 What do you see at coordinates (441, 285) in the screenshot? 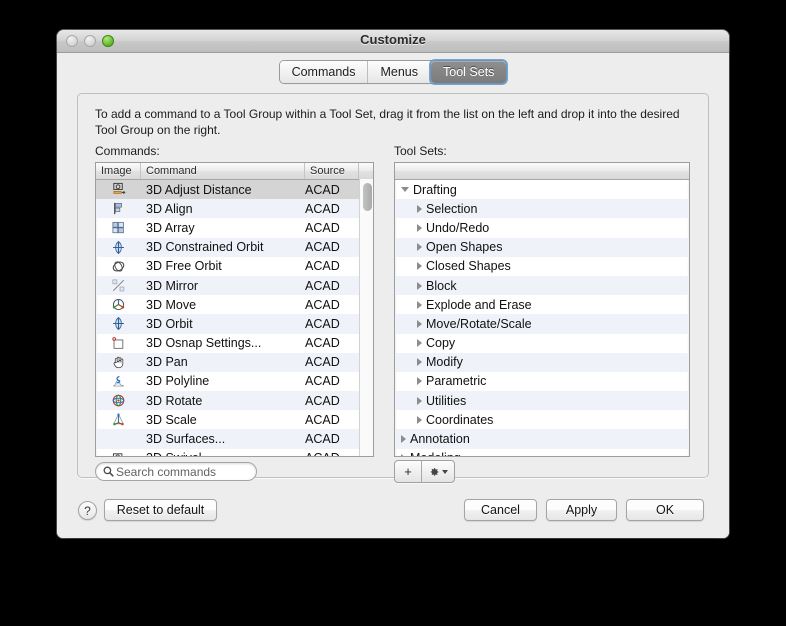
I see `tree-item-label: Block` at bounding box center [441, 285].